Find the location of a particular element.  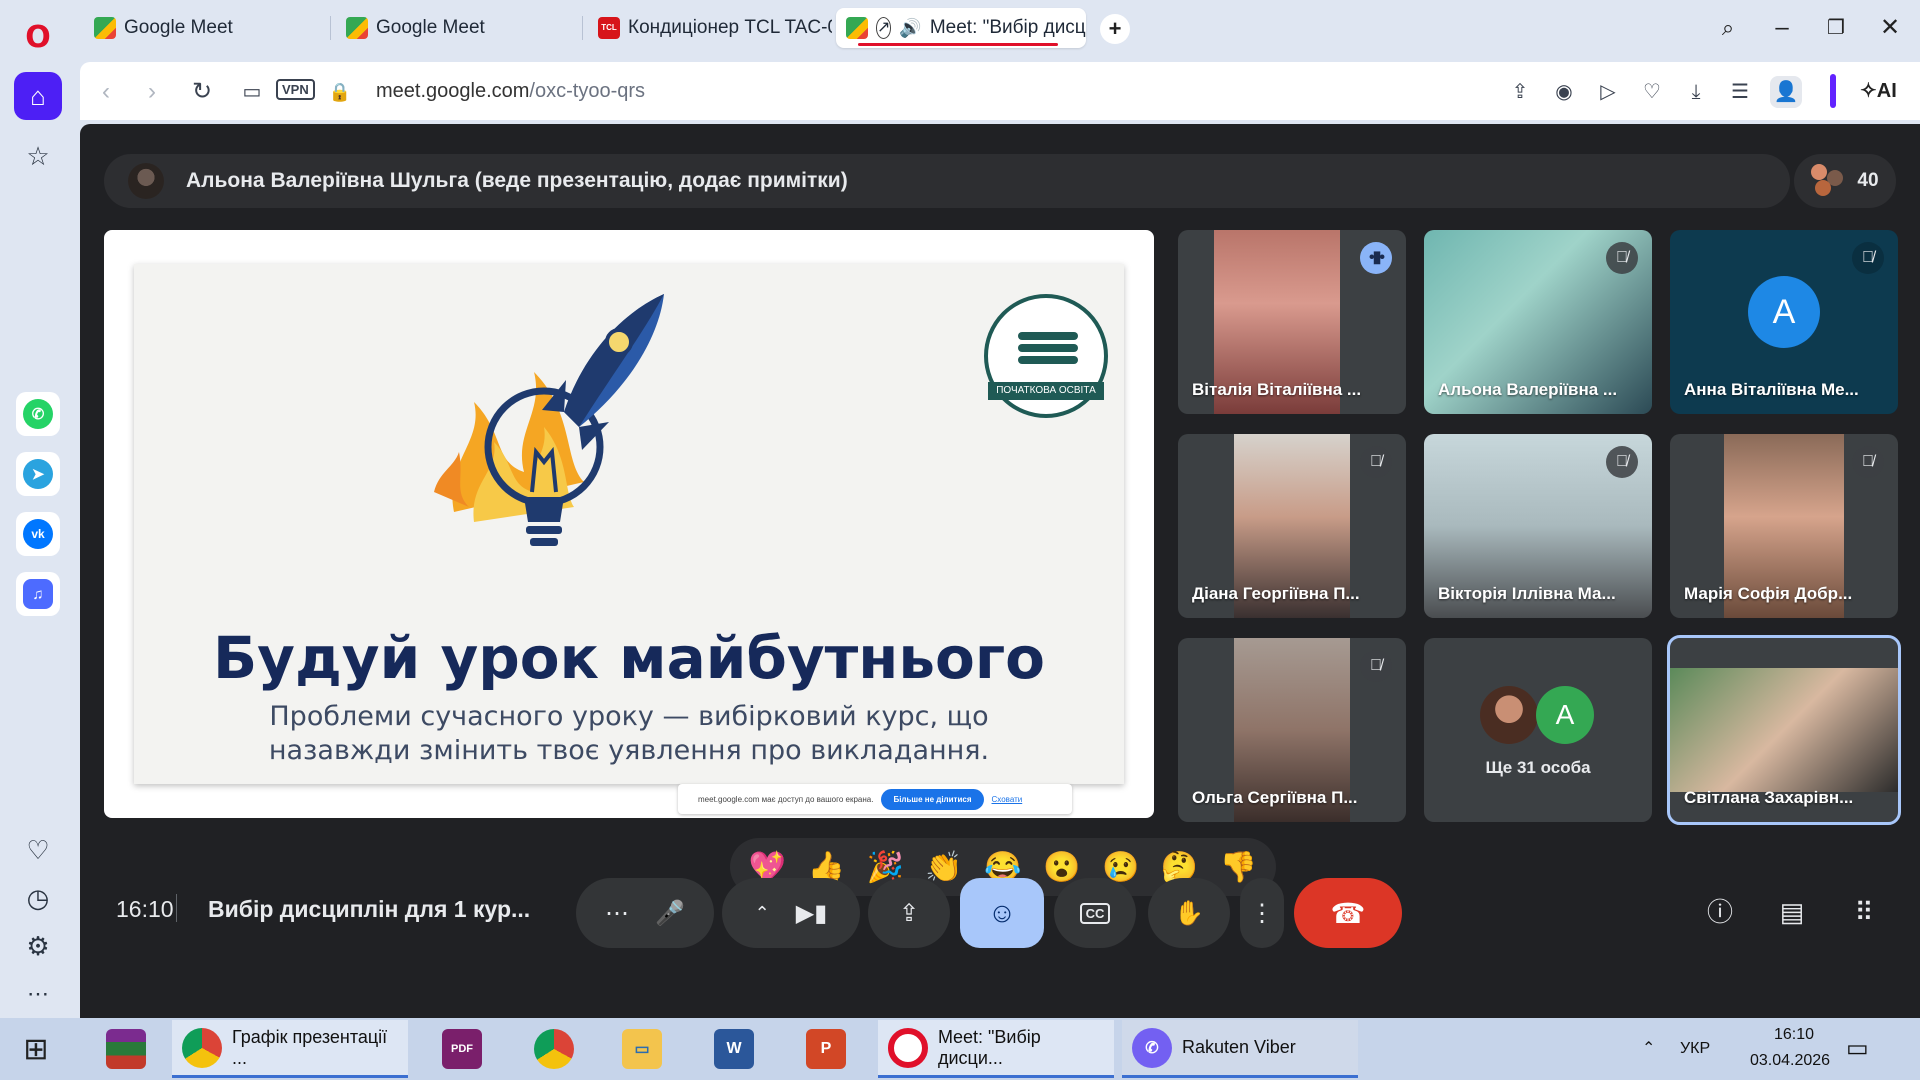

raise-hand-button: ✋ is located at coordinates (1189, 913).